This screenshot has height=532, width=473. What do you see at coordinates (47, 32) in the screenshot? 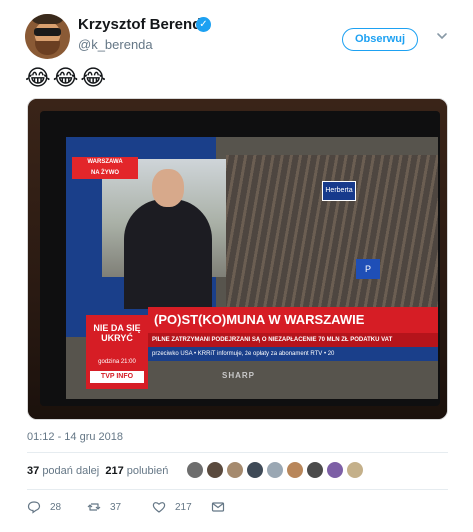
I see `avatar-sunglasses` at bounding box center [47, 32].